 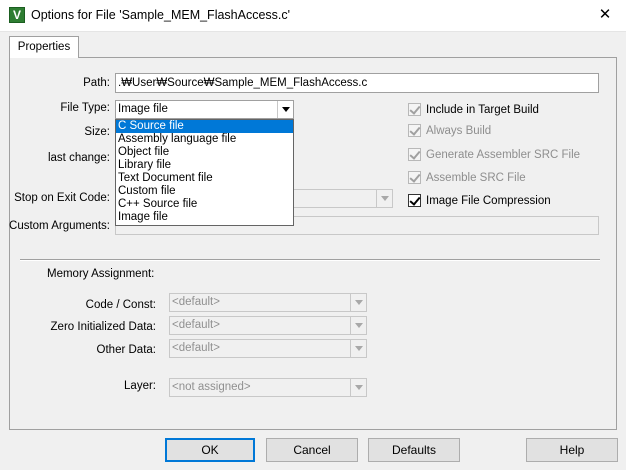 I want to click on cancel-button: Cancel, so click(x=312, y=450).